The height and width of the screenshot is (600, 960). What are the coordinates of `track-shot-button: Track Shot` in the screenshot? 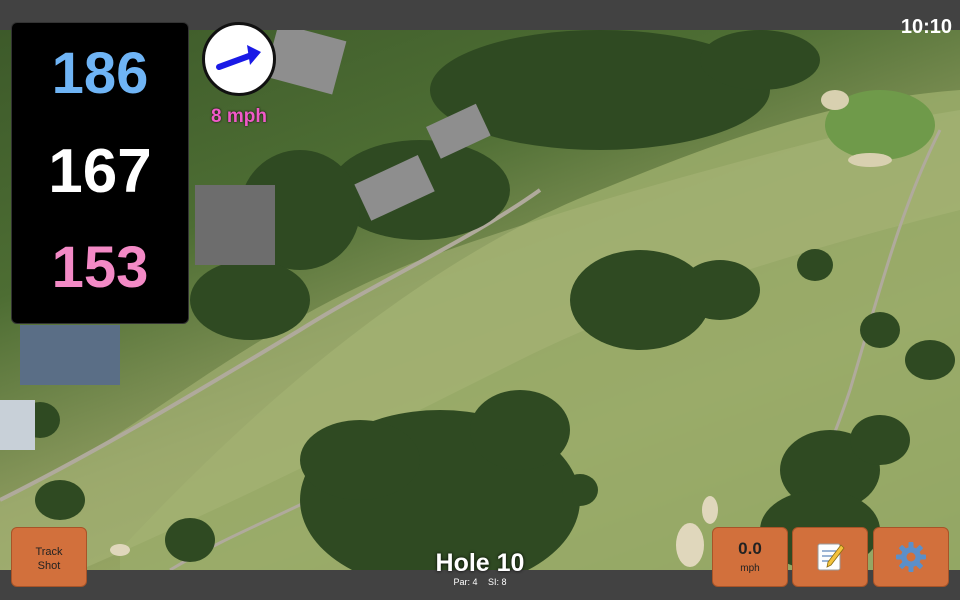 It's located at (49, 557).